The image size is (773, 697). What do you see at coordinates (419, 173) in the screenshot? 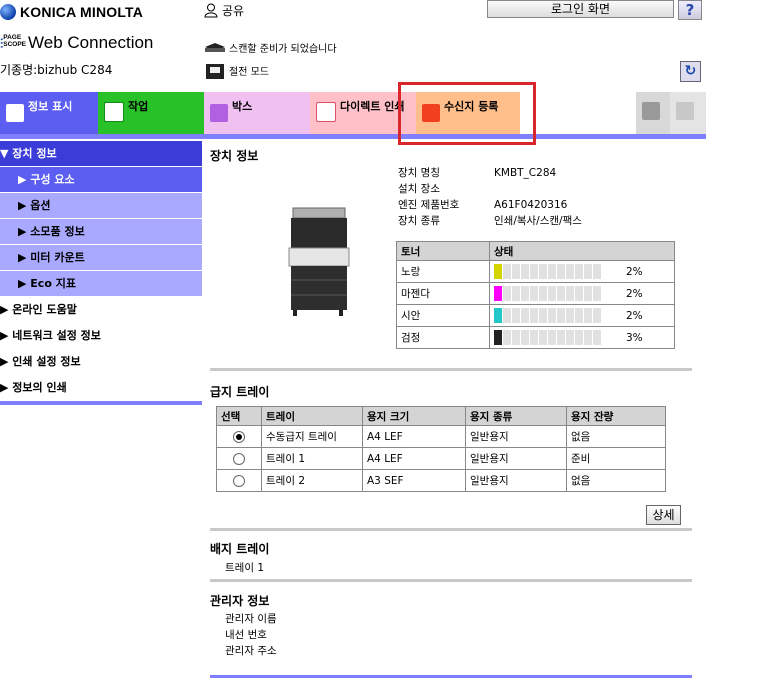
I see `field-label: 장치 명칭` at bounding box center [419, 173].